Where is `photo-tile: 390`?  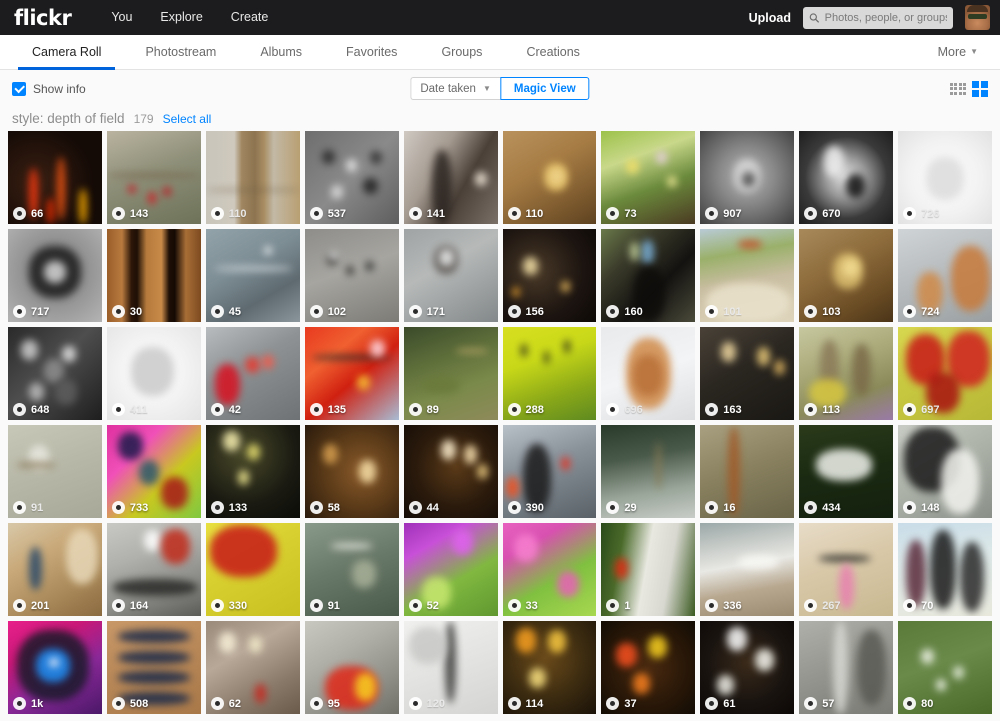
photo-tile: 390 is located at coordinates (549, 471).